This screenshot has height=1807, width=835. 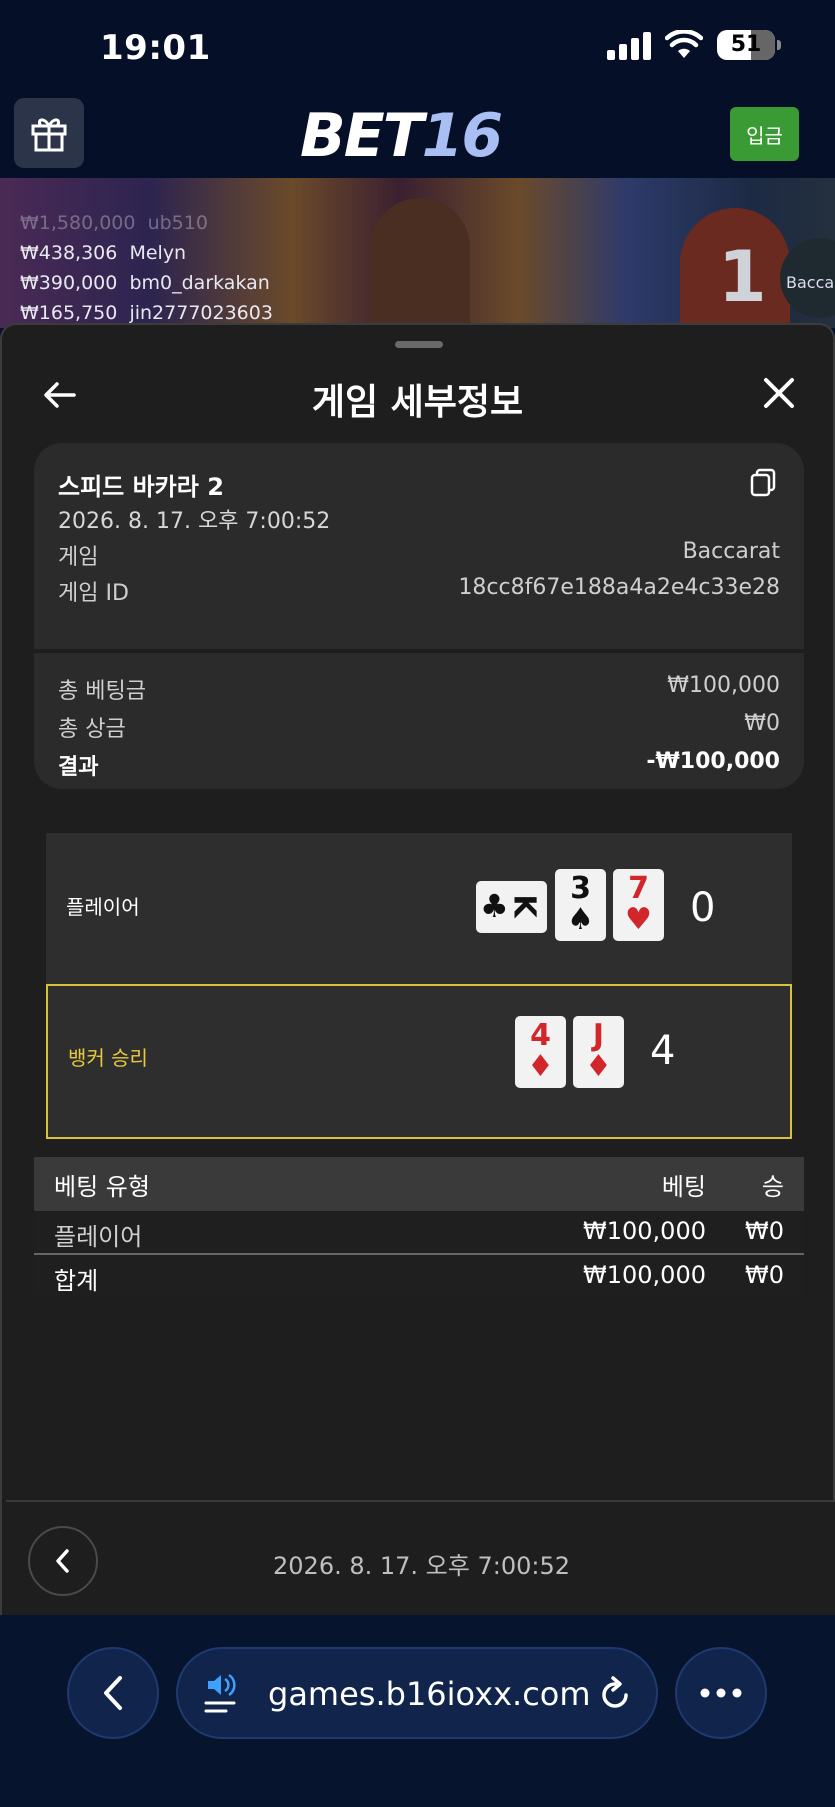 I want to click on total-bet-row: 총 베팅금 ₩100,000, so click(x=419, y=688).